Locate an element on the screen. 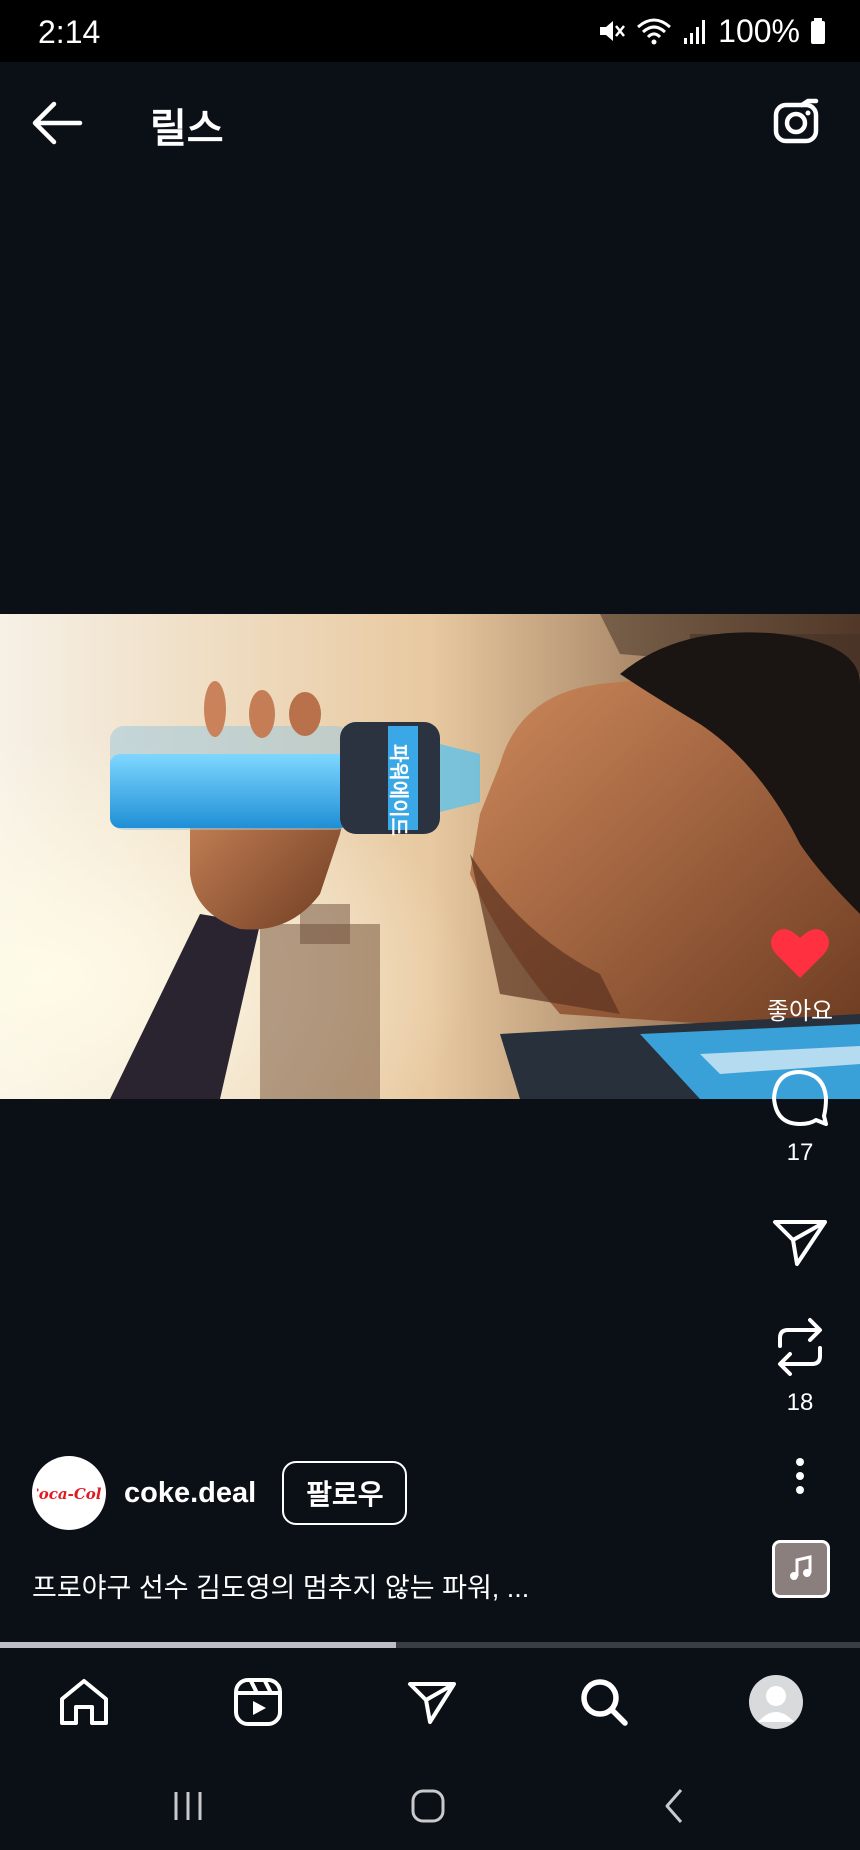  camera-icon is located at coordinates (796, 121).